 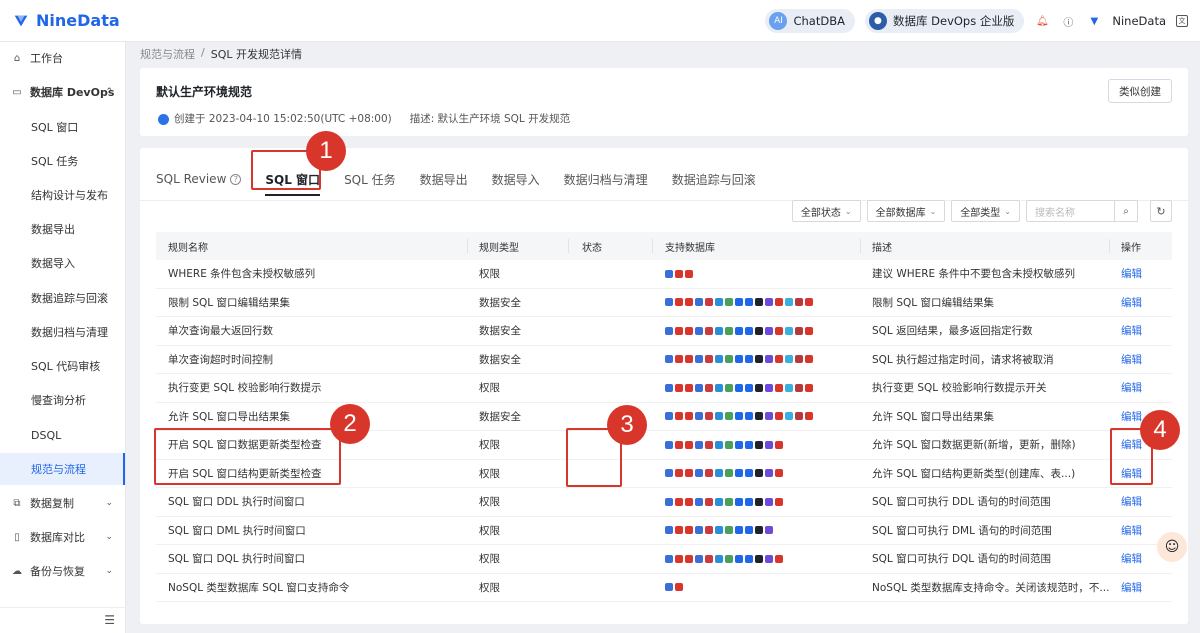 What do you see at coordinates (199, 179) in the screenshot?
I see `tab-sql-review: SQL Review?` at bounding box center [199, 179].